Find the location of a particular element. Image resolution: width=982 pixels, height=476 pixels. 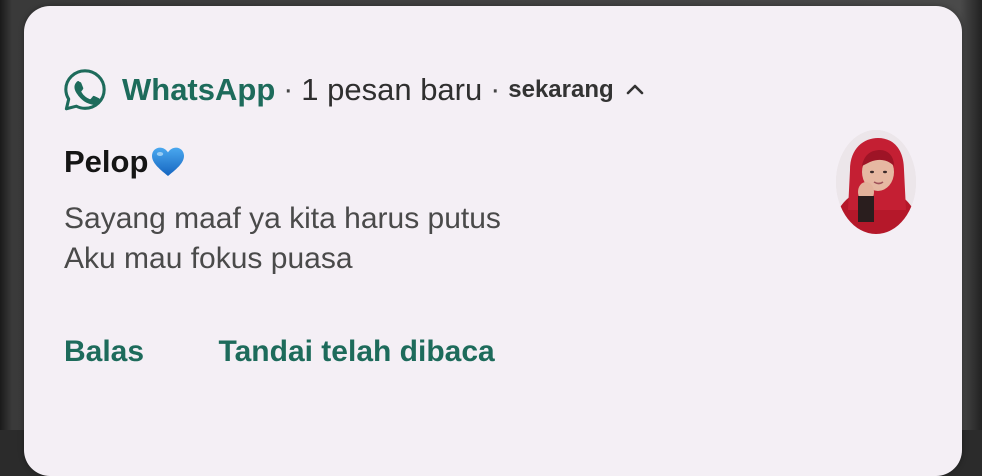

notification-header: WhatsApp · 1 pesan baru · sekarang is located at coordinates (355, 90).